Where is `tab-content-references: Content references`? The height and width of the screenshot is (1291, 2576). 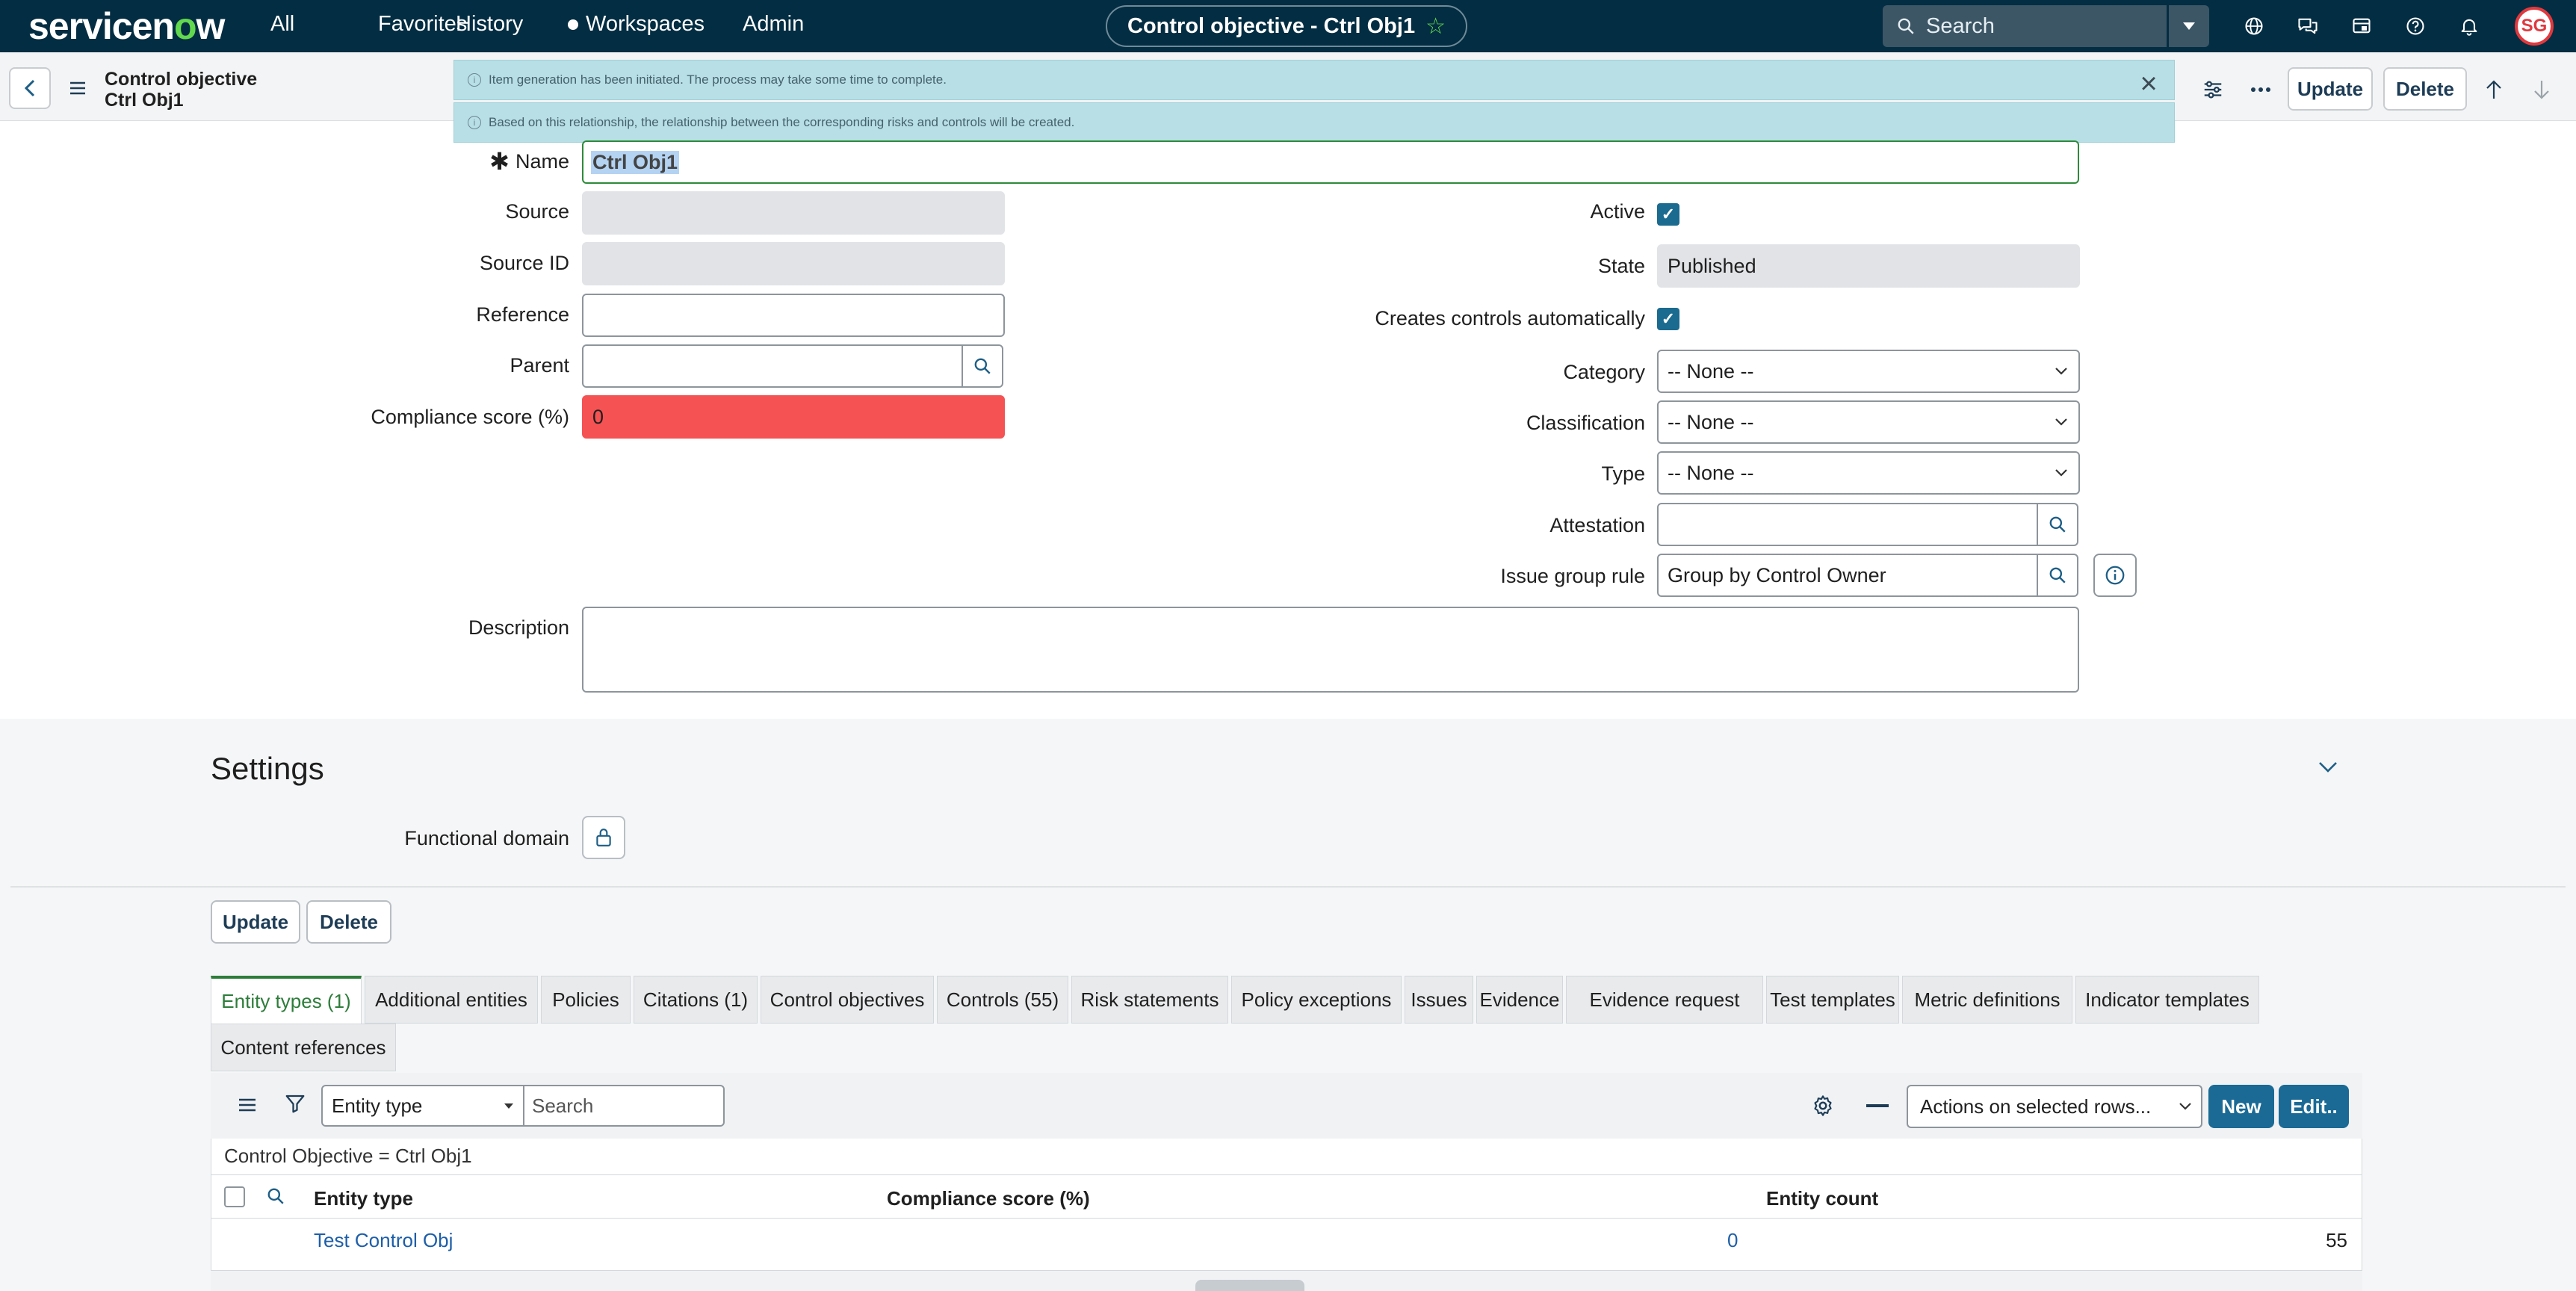
tab-content-references: Content references is located at coordinates (303, 1048).